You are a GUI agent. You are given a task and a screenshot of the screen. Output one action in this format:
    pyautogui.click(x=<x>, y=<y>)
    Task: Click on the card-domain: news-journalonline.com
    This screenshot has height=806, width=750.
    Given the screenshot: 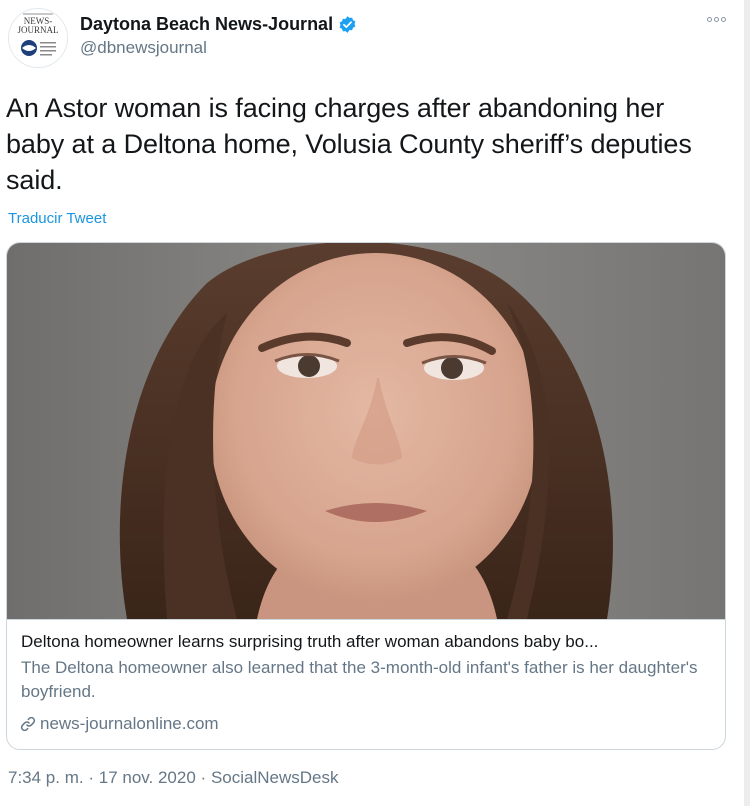 What is the action you would take?
    pyautogui.click(x=119, y=724)
    